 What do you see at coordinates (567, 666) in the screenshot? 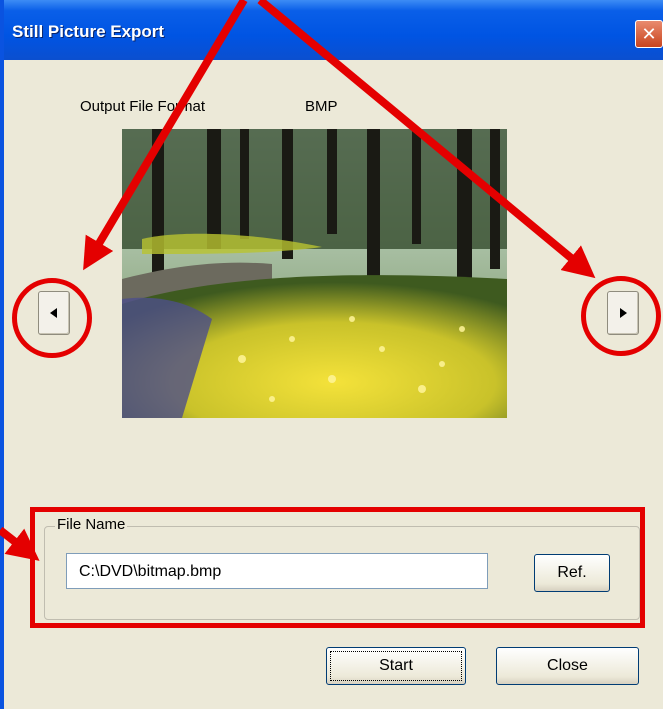
I see `close-button: Close` at bounding box center [567, 666].